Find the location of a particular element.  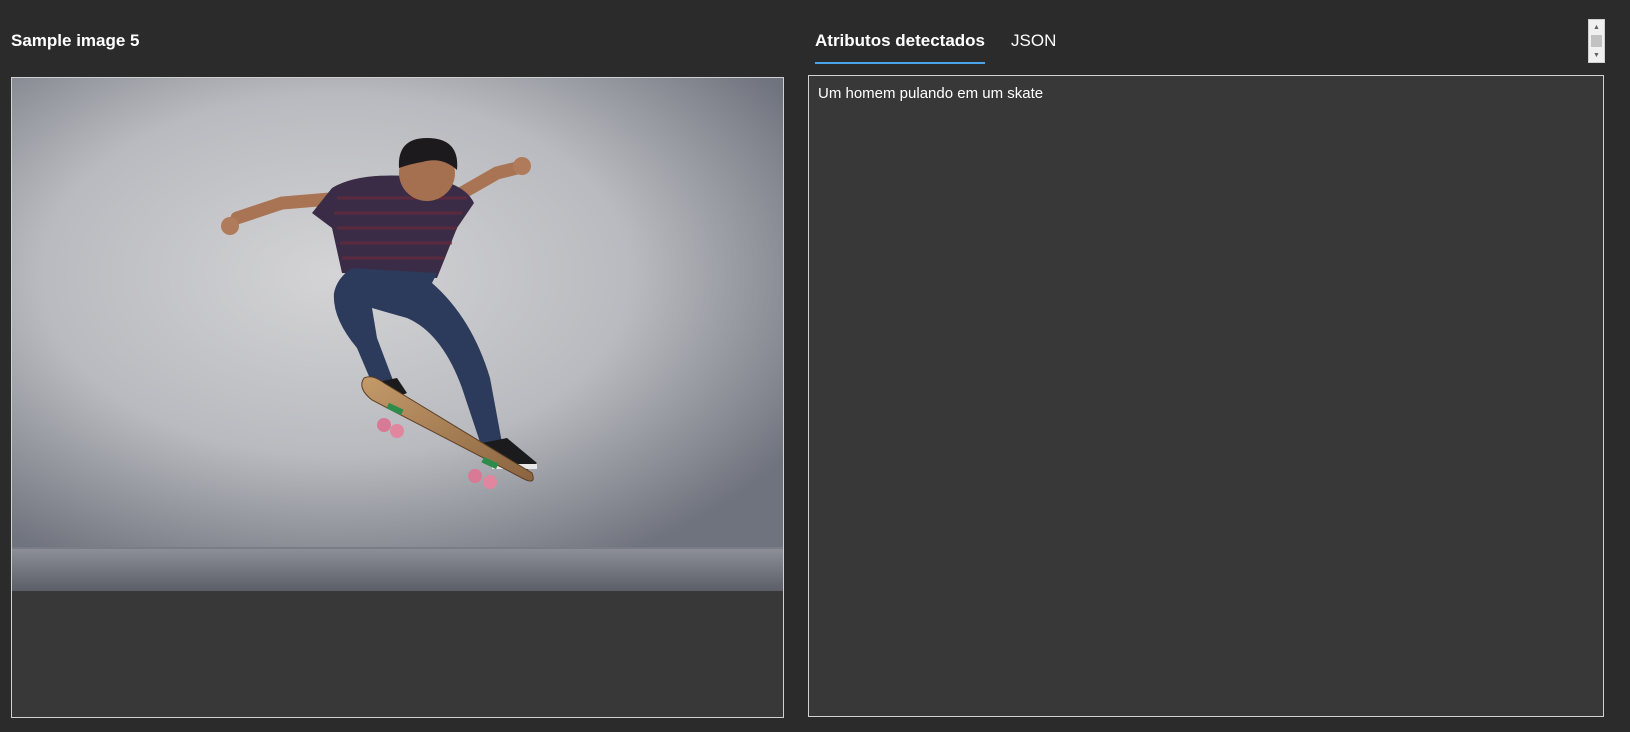

scroll-thumb is located at coordinates (1596, 41).